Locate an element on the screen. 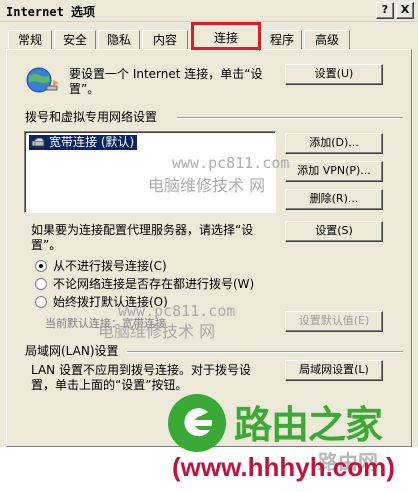 Image resolution: width=418 pixels, height=492 pixels. setup-text-line2: 置”。 is located at coordinates (84, 89).